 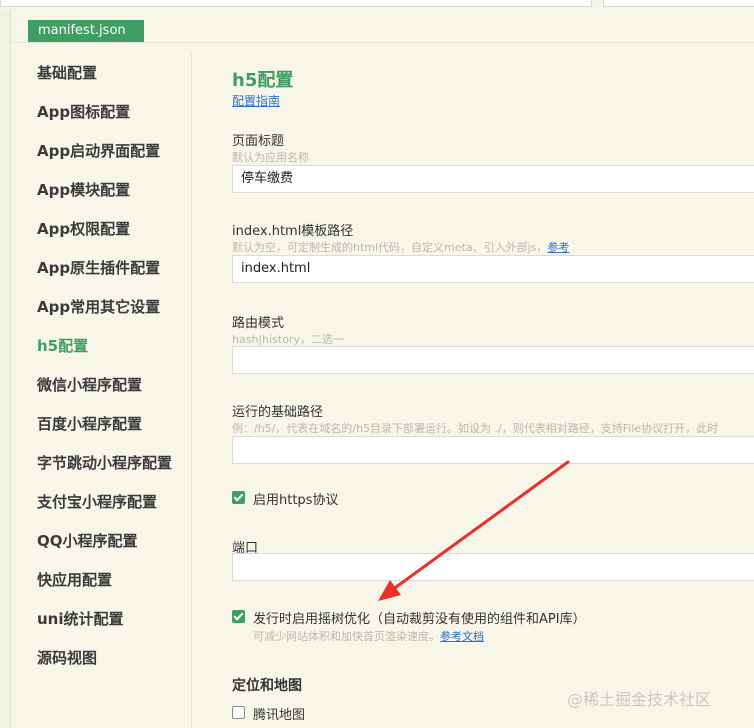 I want to click on tencent-map-label: 腾讯地图, so click(x=279, y=715).